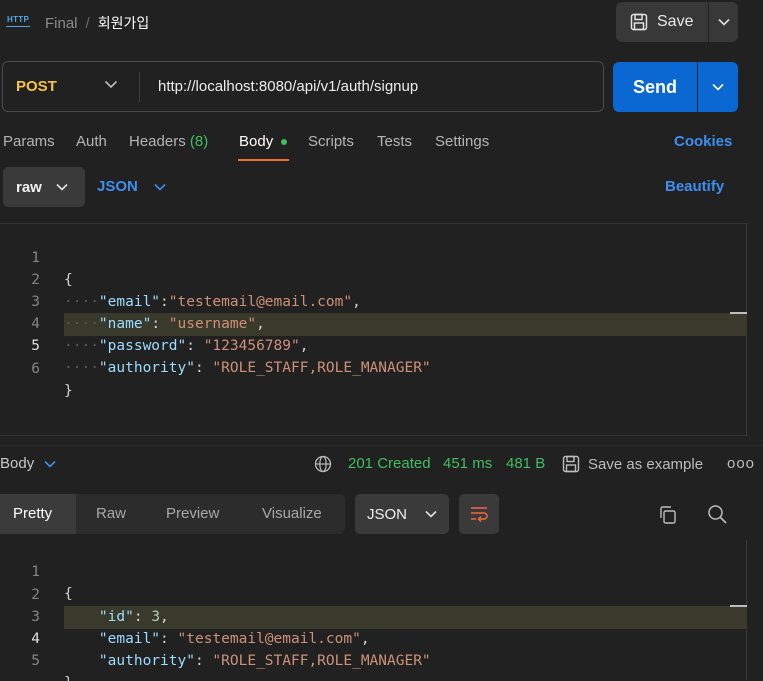 The image size is (763, 681). What do you see at coordinates (381, 445) in the screenshot?
I see `pane-resize-handle` at bounding box center [381, 445].